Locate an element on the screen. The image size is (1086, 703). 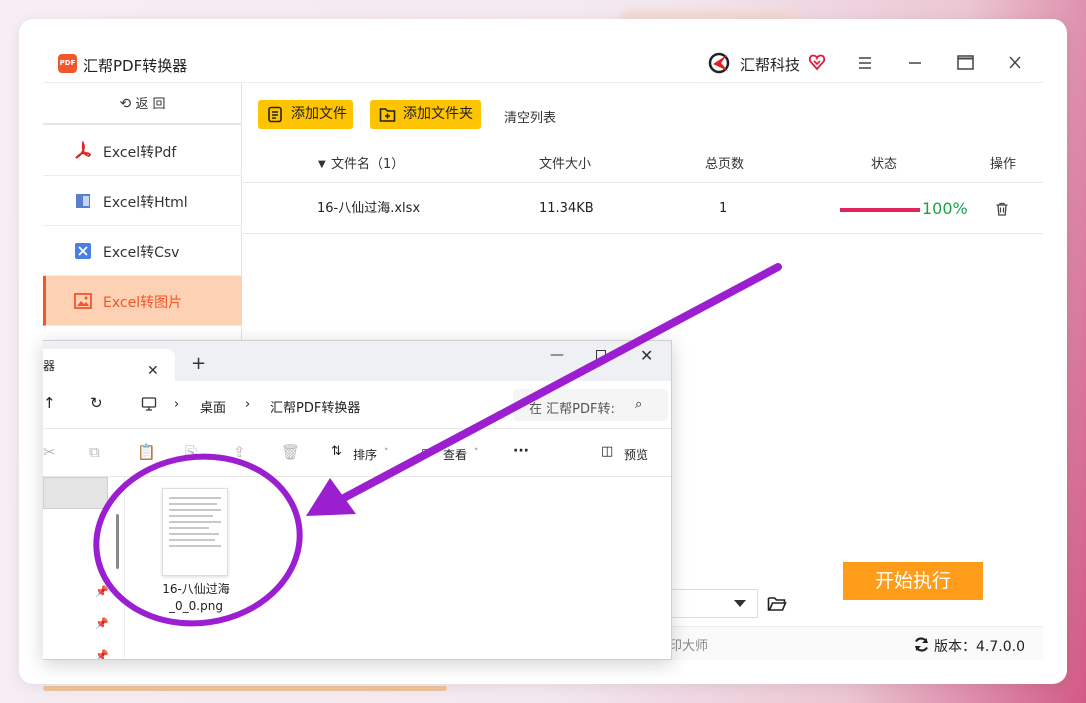
add-file-icon is located at coordinates (275, 114).